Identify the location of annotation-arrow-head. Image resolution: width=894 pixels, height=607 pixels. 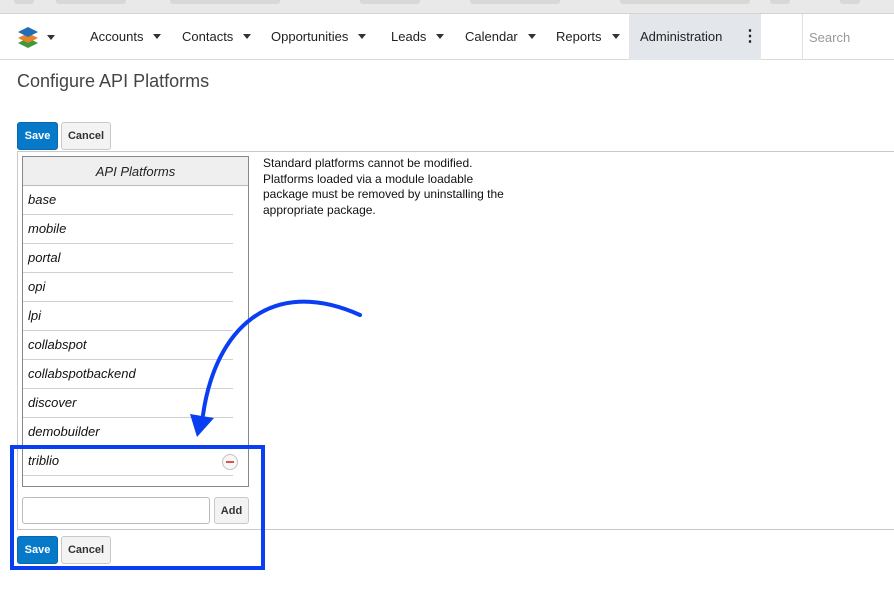
(202, 425).